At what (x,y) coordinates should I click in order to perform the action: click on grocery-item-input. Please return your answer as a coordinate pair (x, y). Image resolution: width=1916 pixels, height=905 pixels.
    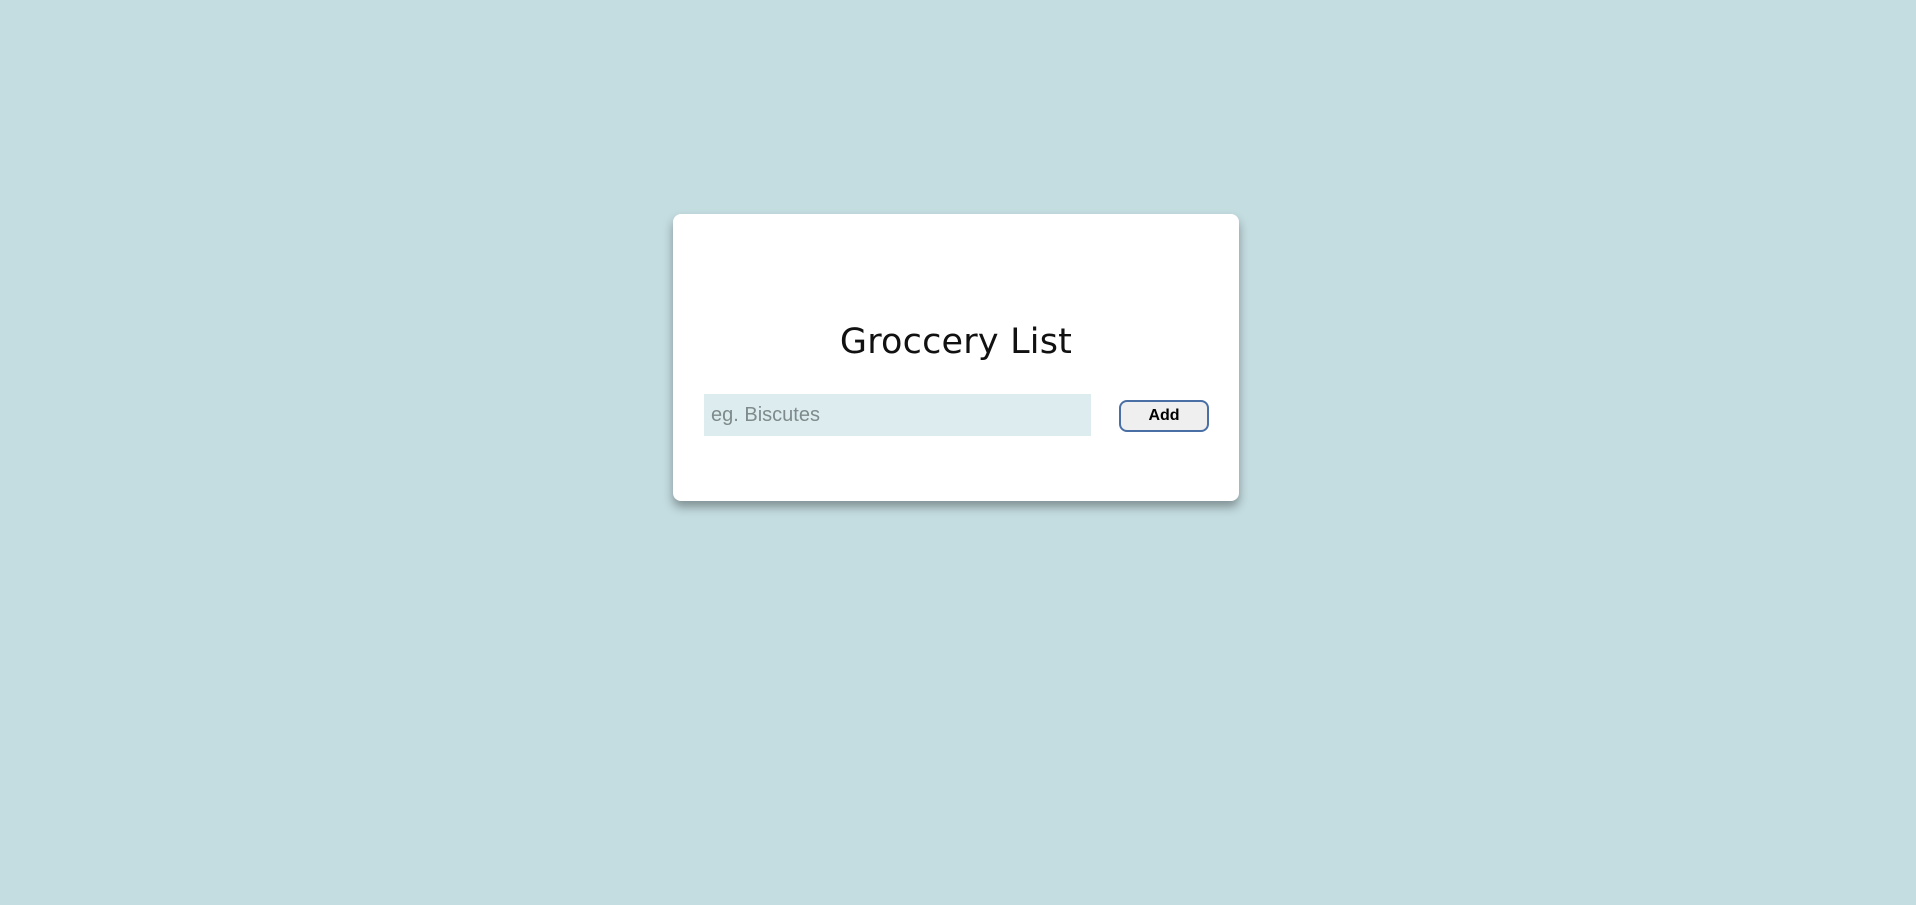
    Looking at the image, I should click on (897, 415).